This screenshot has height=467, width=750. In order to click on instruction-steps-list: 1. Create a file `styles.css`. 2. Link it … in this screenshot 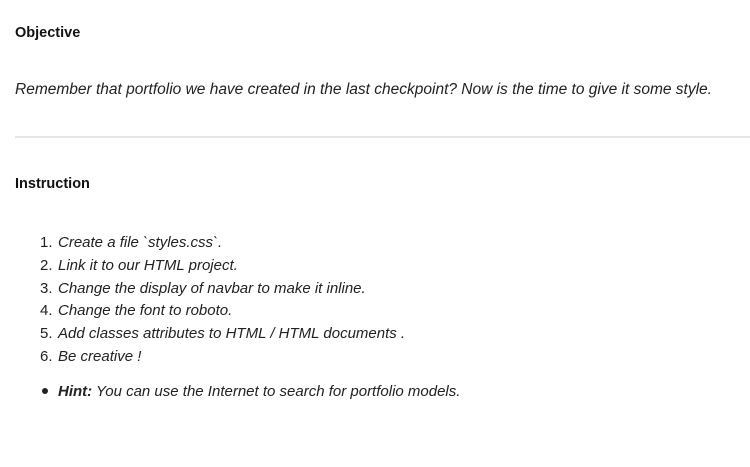, I will do `click(222, 300)`.